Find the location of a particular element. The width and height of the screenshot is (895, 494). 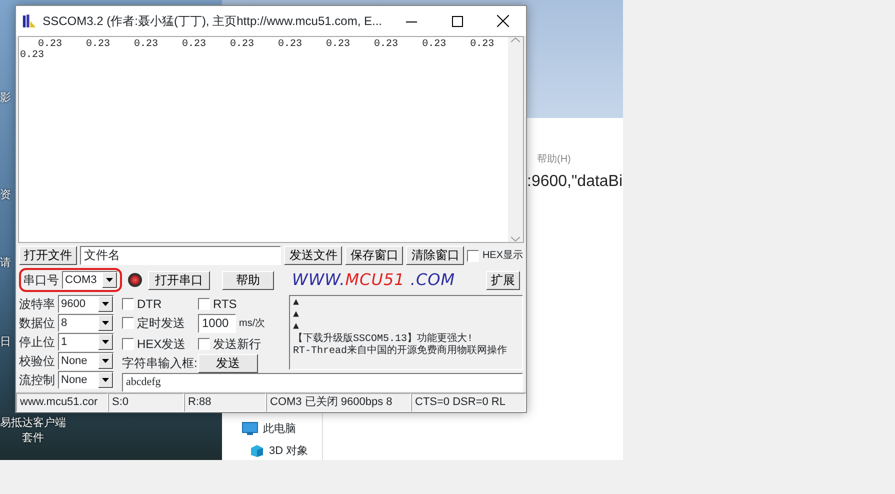

desktop-icon-label: 套件 is located at coordinates (33, 438).